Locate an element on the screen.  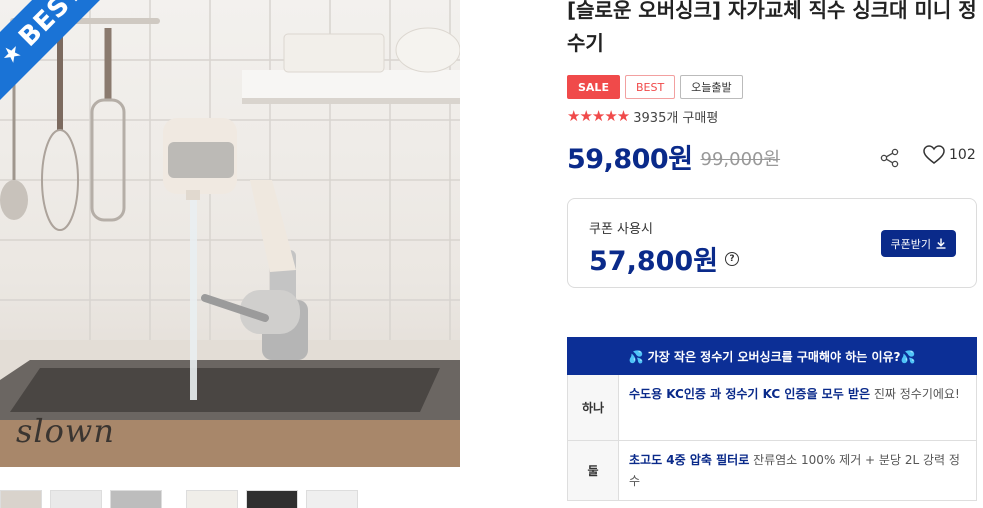
price-row: 59,800원 99,000원 102 is located at coordinates (772, 157).